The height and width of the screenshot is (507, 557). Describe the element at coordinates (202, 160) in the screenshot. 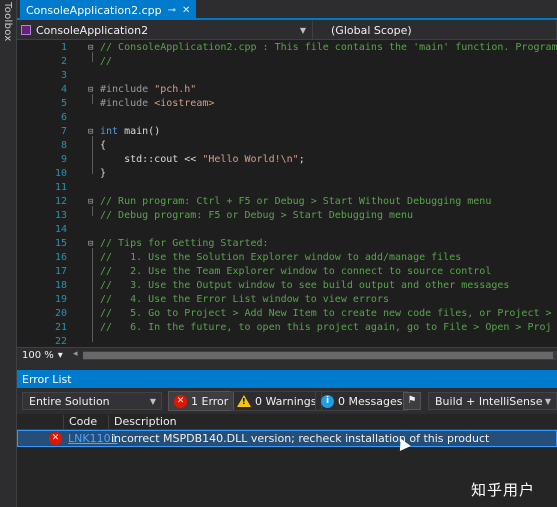

I see `code-text: std::cout << "Hello World!\n";` at that location.